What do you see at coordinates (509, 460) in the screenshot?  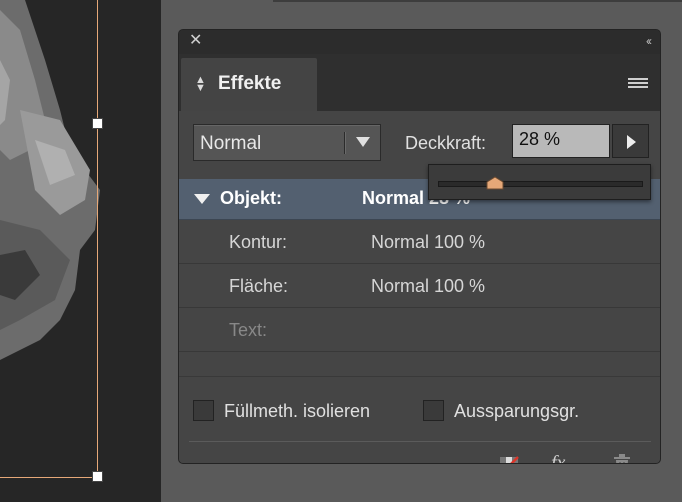 I see `clear-effects-icon` at bounding box center [509, 460].